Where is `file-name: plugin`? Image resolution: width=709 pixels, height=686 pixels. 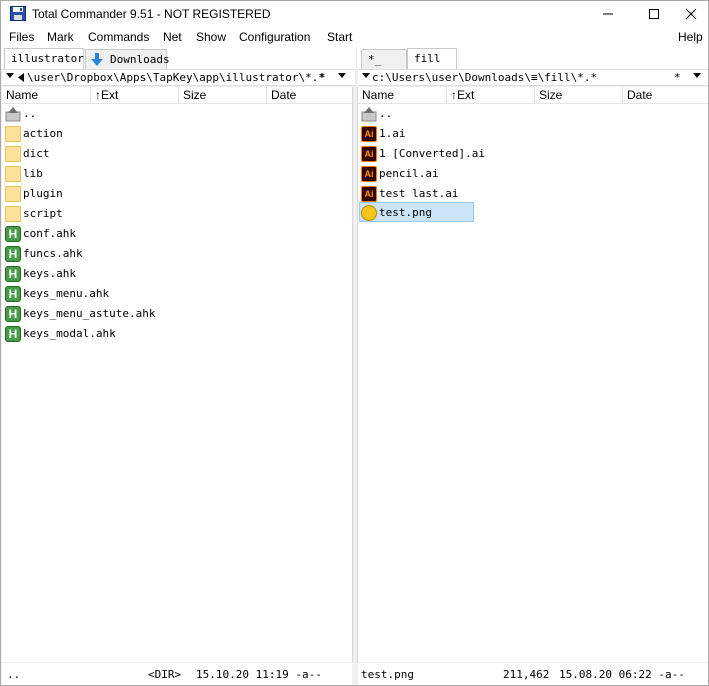
file-name: plugin is located at coordinates (43, 193).